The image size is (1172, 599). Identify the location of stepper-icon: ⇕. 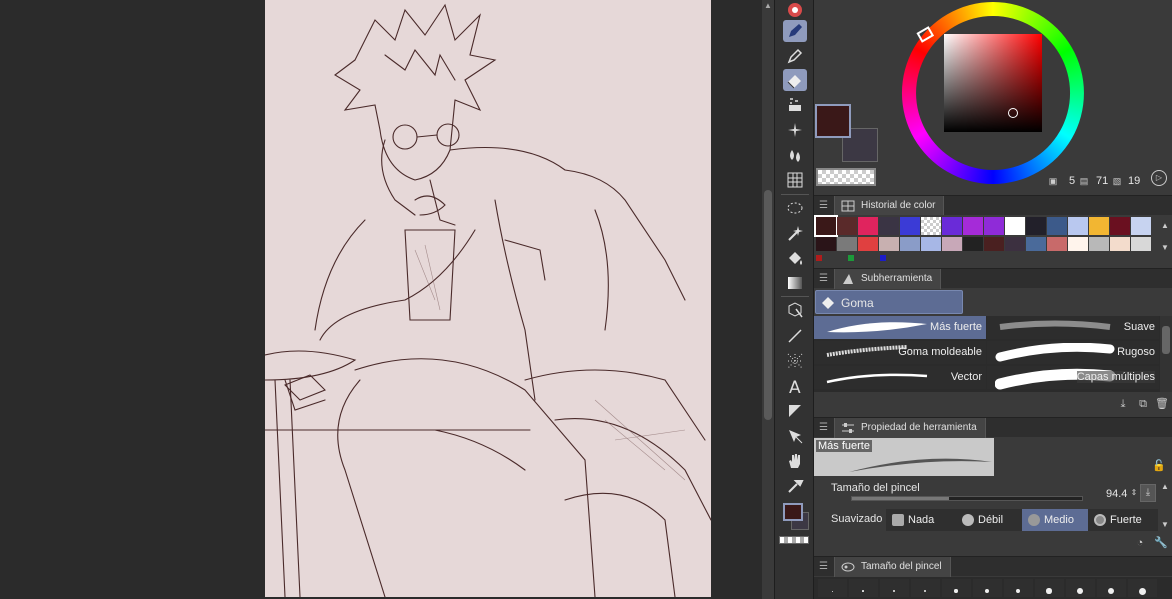
(1134, 493).